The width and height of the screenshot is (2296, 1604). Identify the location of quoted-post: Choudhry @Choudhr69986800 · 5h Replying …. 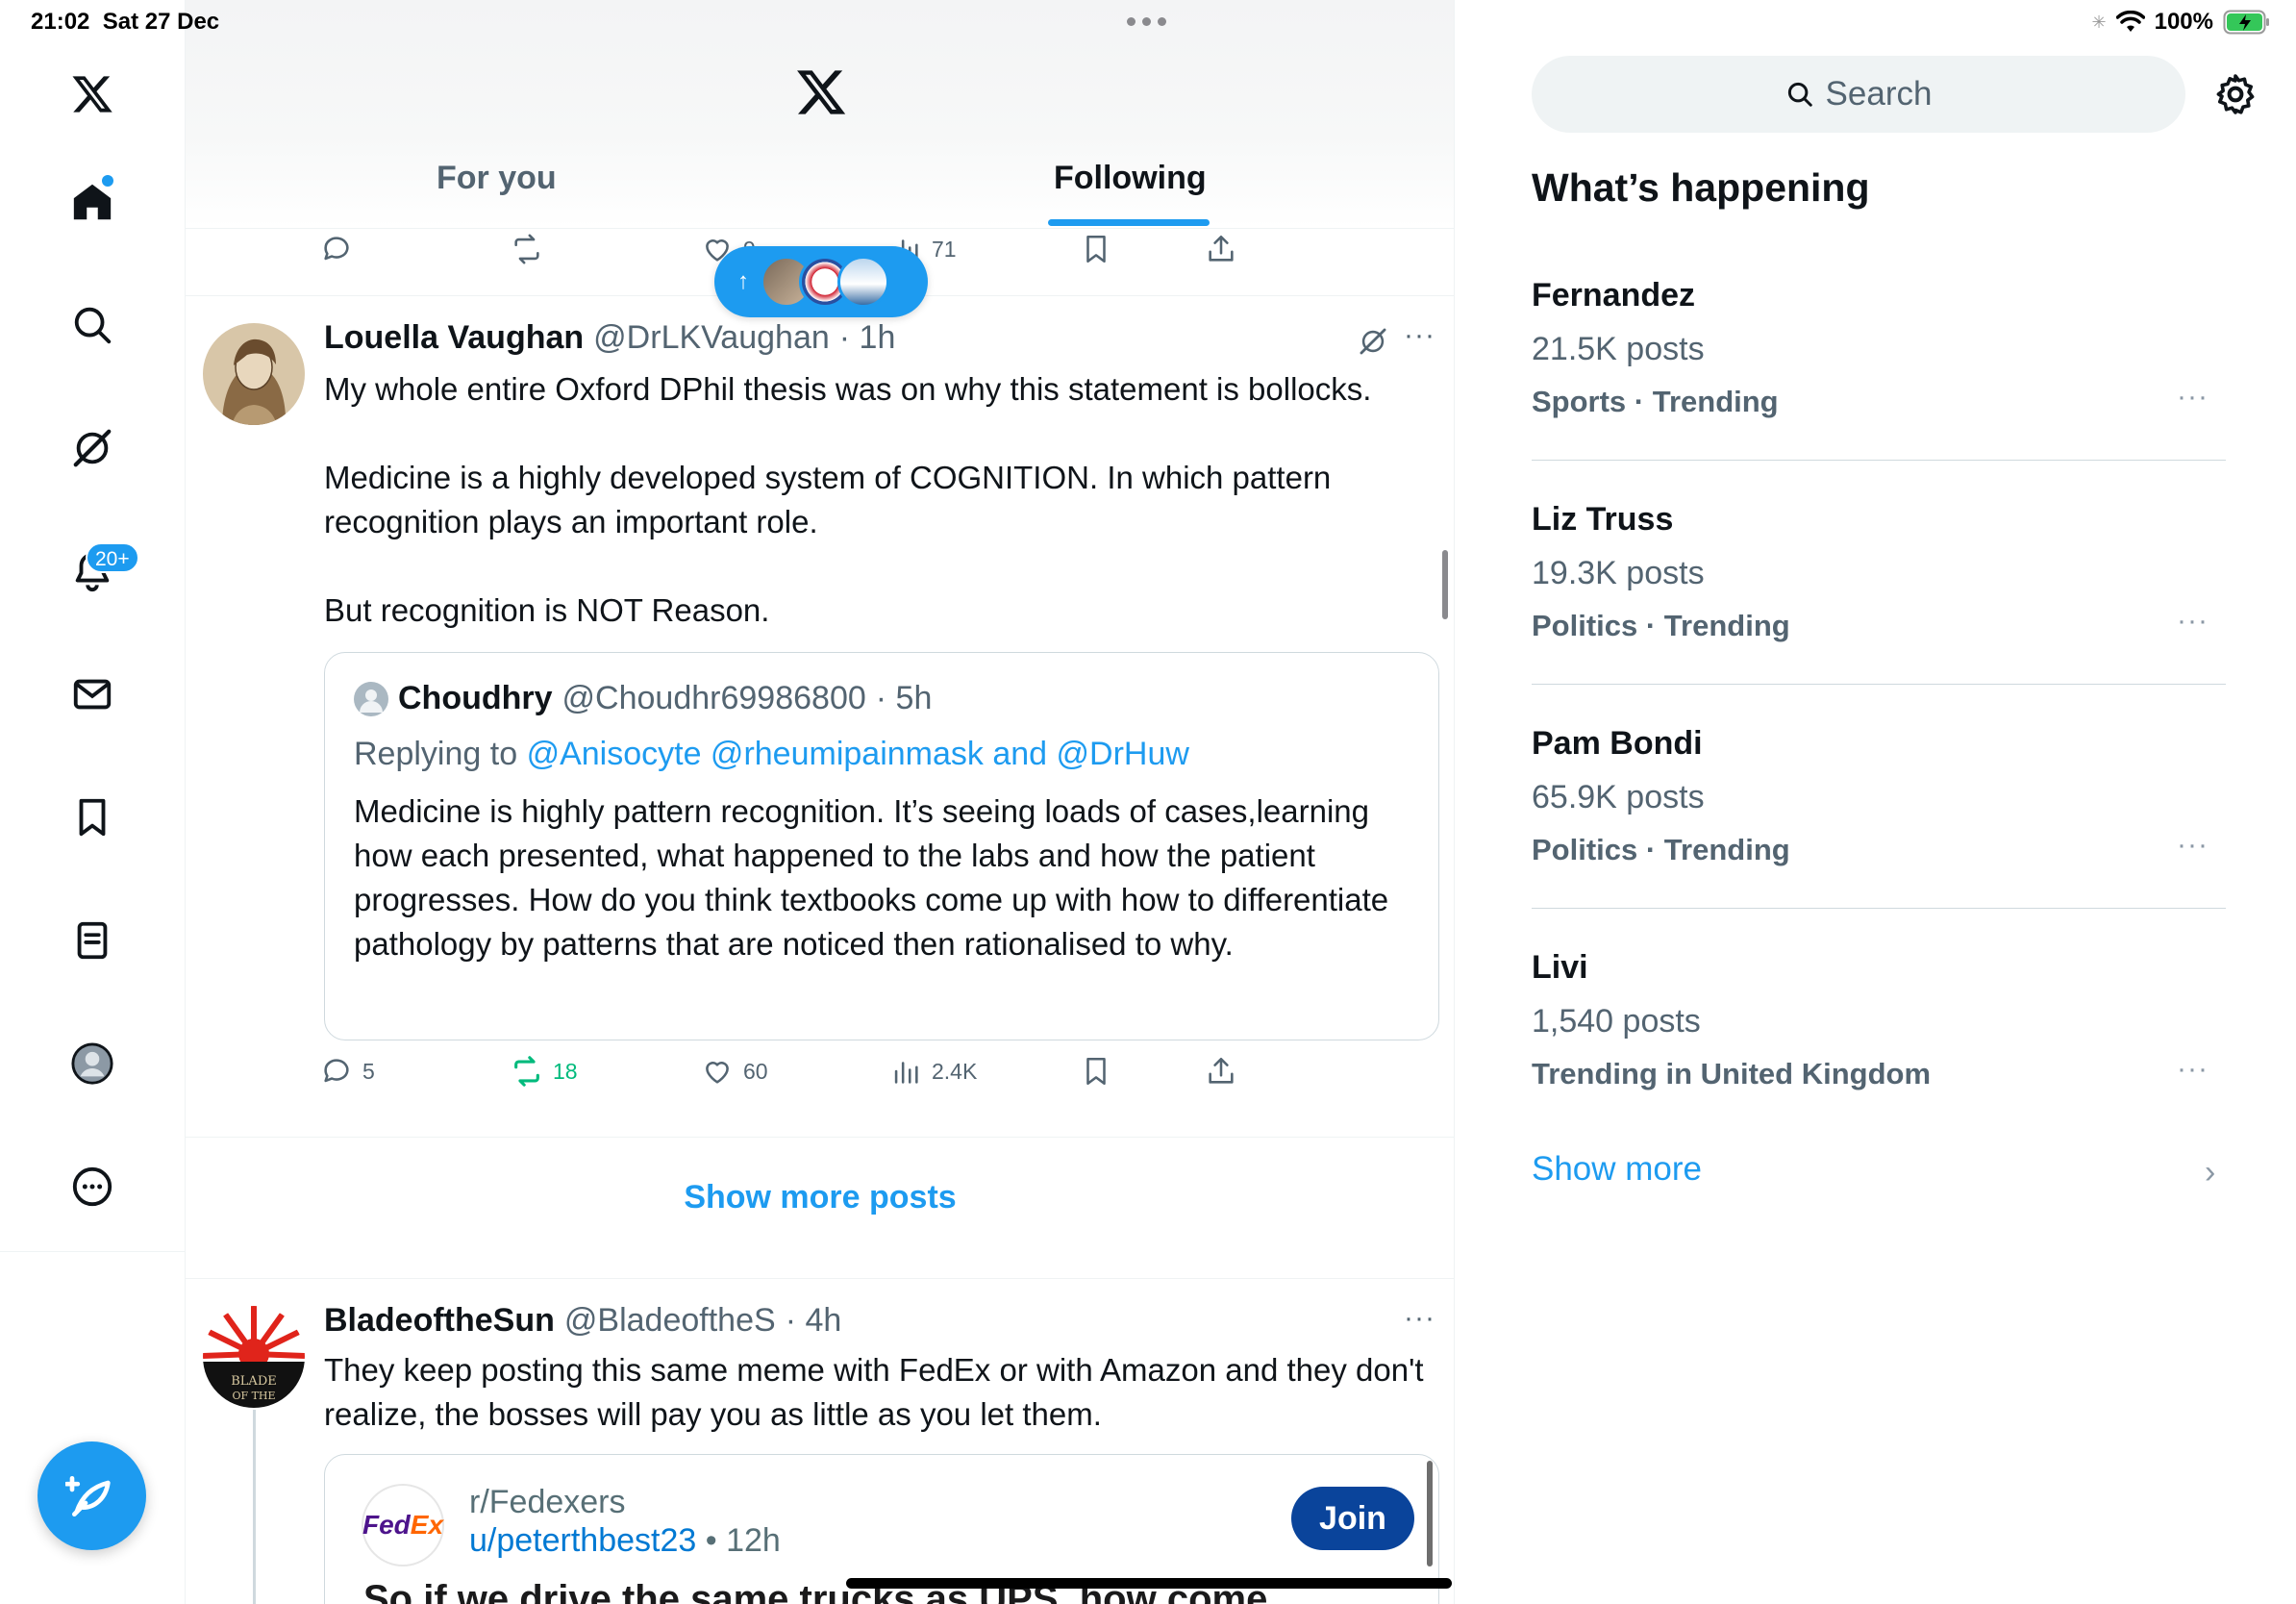
(881, 846).